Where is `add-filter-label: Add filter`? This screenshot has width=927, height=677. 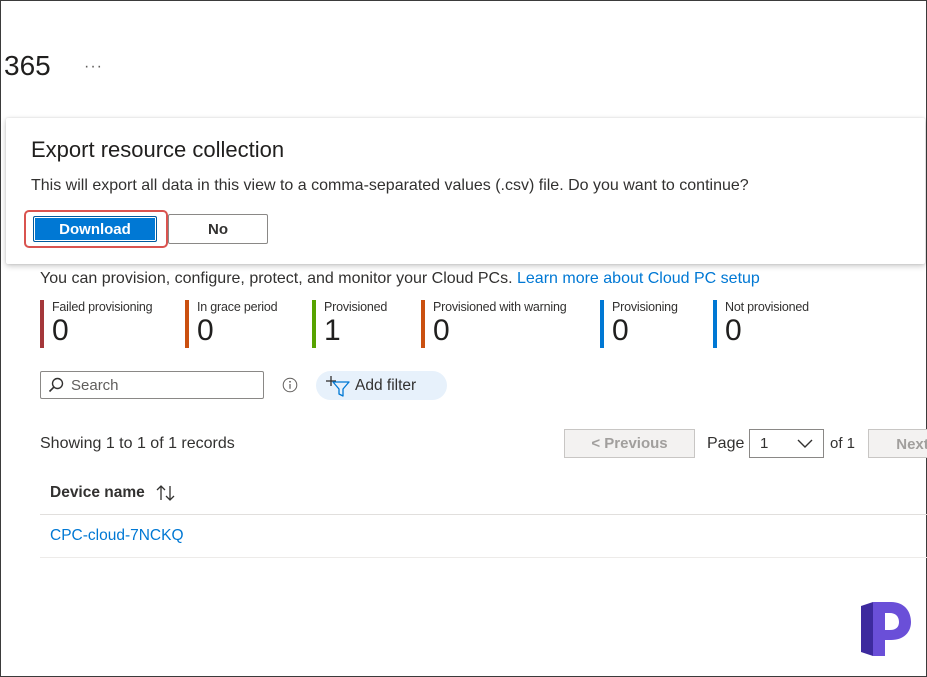
add-filter-label: Add filter is located at coordinates (386, 385).